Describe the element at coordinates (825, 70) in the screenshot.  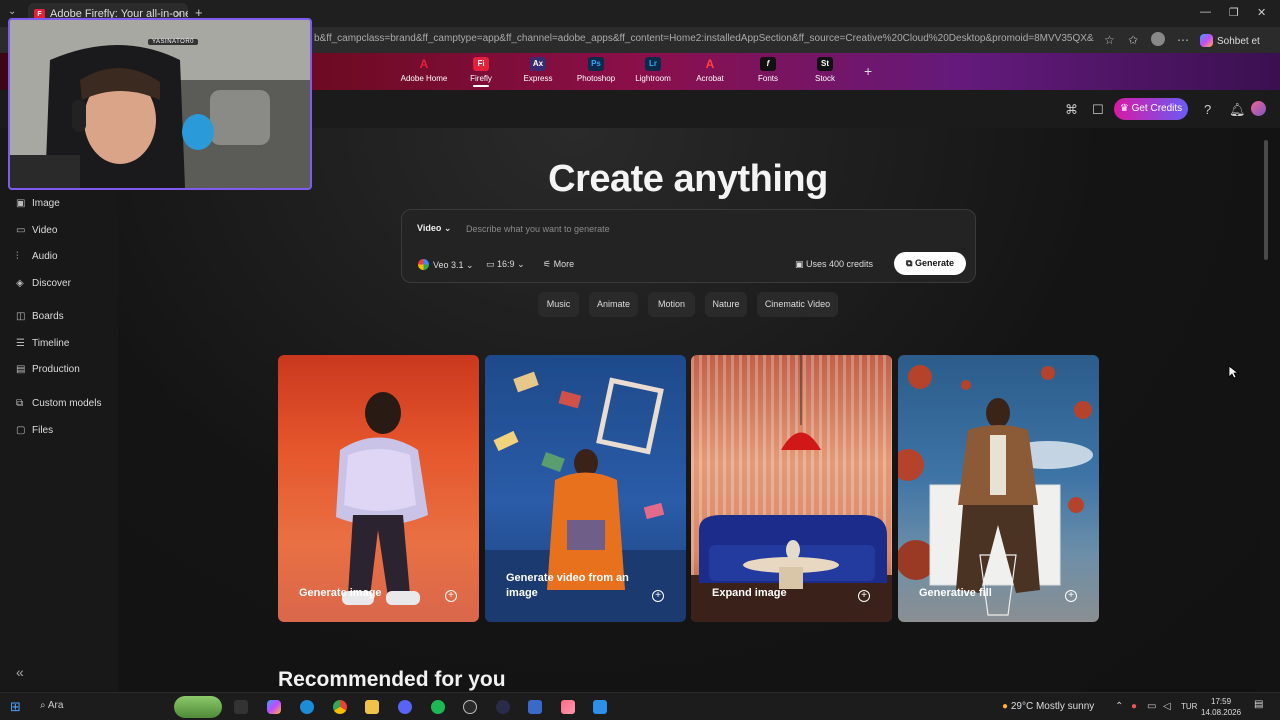
I see `app-stock: St Stock` at that location.